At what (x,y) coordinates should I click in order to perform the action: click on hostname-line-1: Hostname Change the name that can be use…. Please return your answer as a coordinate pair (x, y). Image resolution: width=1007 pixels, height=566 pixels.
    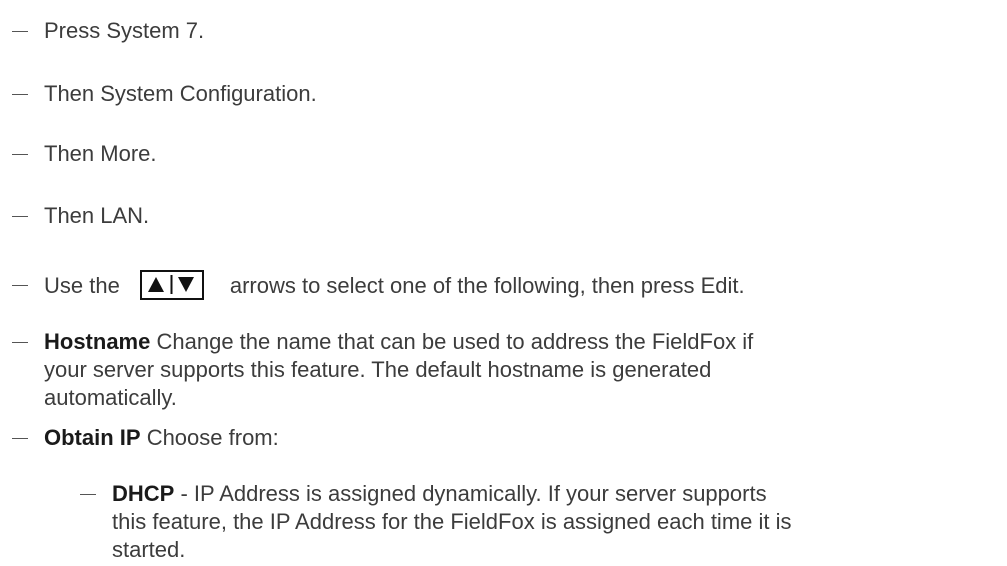
    Looking at the image, I should click on (399, 341).